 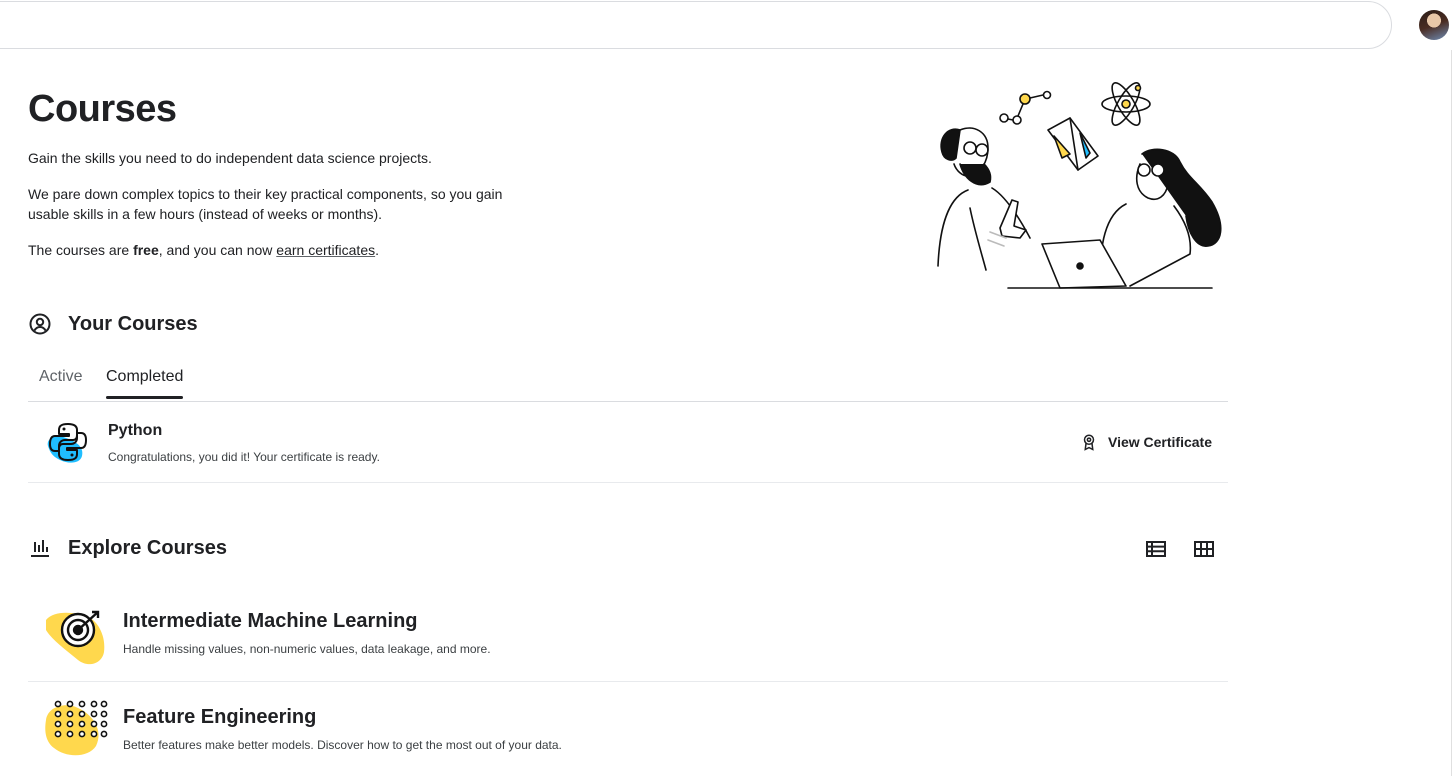 I want to click on account-circle-icon, so click(x=40, y=324).